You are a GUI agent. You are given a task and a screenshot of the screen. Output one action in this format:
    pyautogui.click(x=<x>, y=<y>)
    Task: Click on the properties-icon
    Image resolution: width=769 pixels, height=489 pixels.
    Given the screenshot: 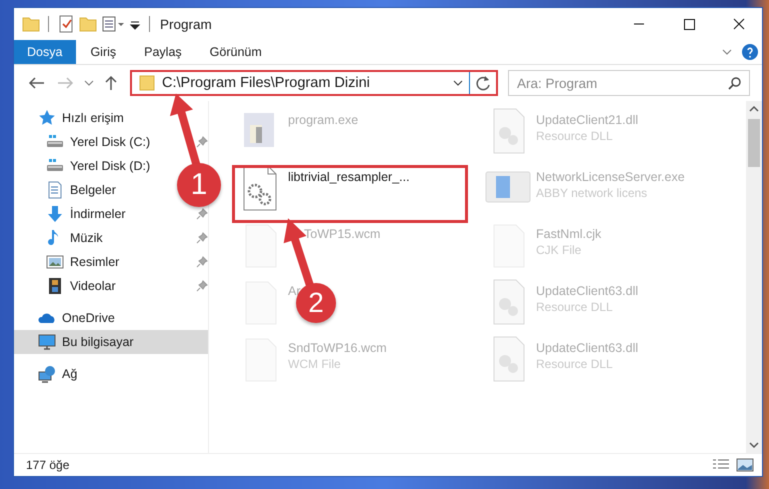 What is the action you would take?
    pyautogui.click(x=113, y=24)
    